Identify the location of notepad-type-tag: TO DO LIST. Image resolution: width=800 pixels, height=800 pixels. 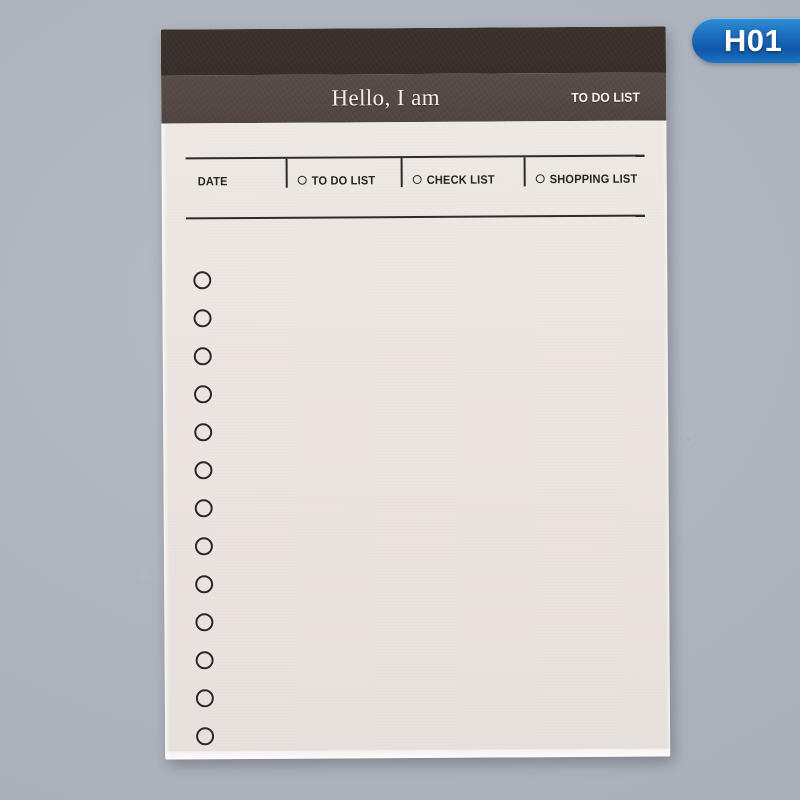
(606, 97).